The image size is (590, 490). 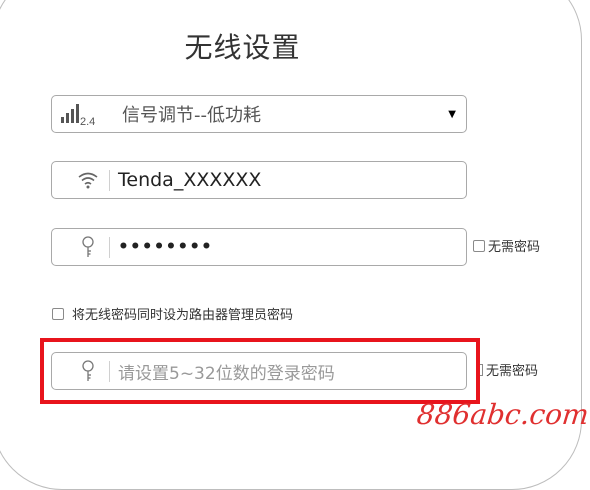 I want to click on highlight-box, so click(x=260, y=371).